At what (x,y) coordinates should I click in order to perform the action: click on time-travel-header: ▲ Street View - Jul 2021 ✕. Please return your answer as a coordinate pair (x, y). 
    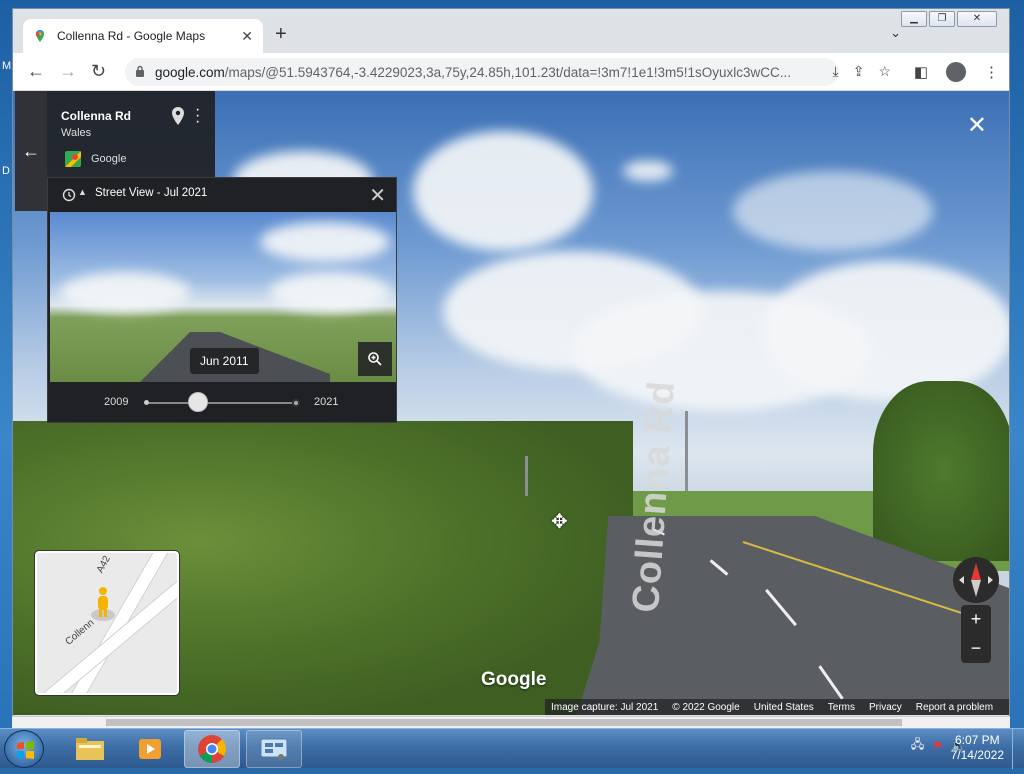
    Looking at the image, I should click on (222, 195).